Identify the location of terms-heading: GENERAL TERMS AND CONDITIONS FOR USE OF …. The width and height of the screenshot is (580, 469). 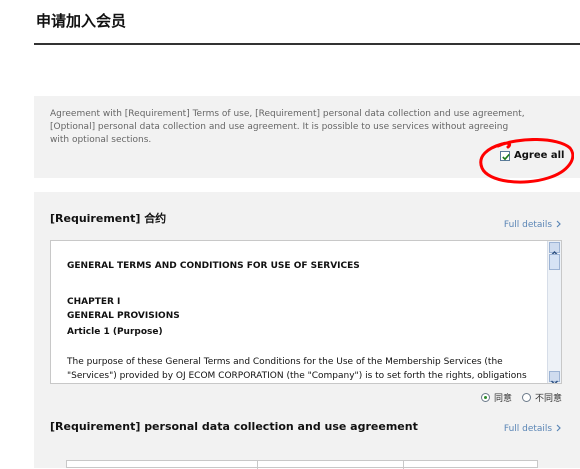
(213, 266).